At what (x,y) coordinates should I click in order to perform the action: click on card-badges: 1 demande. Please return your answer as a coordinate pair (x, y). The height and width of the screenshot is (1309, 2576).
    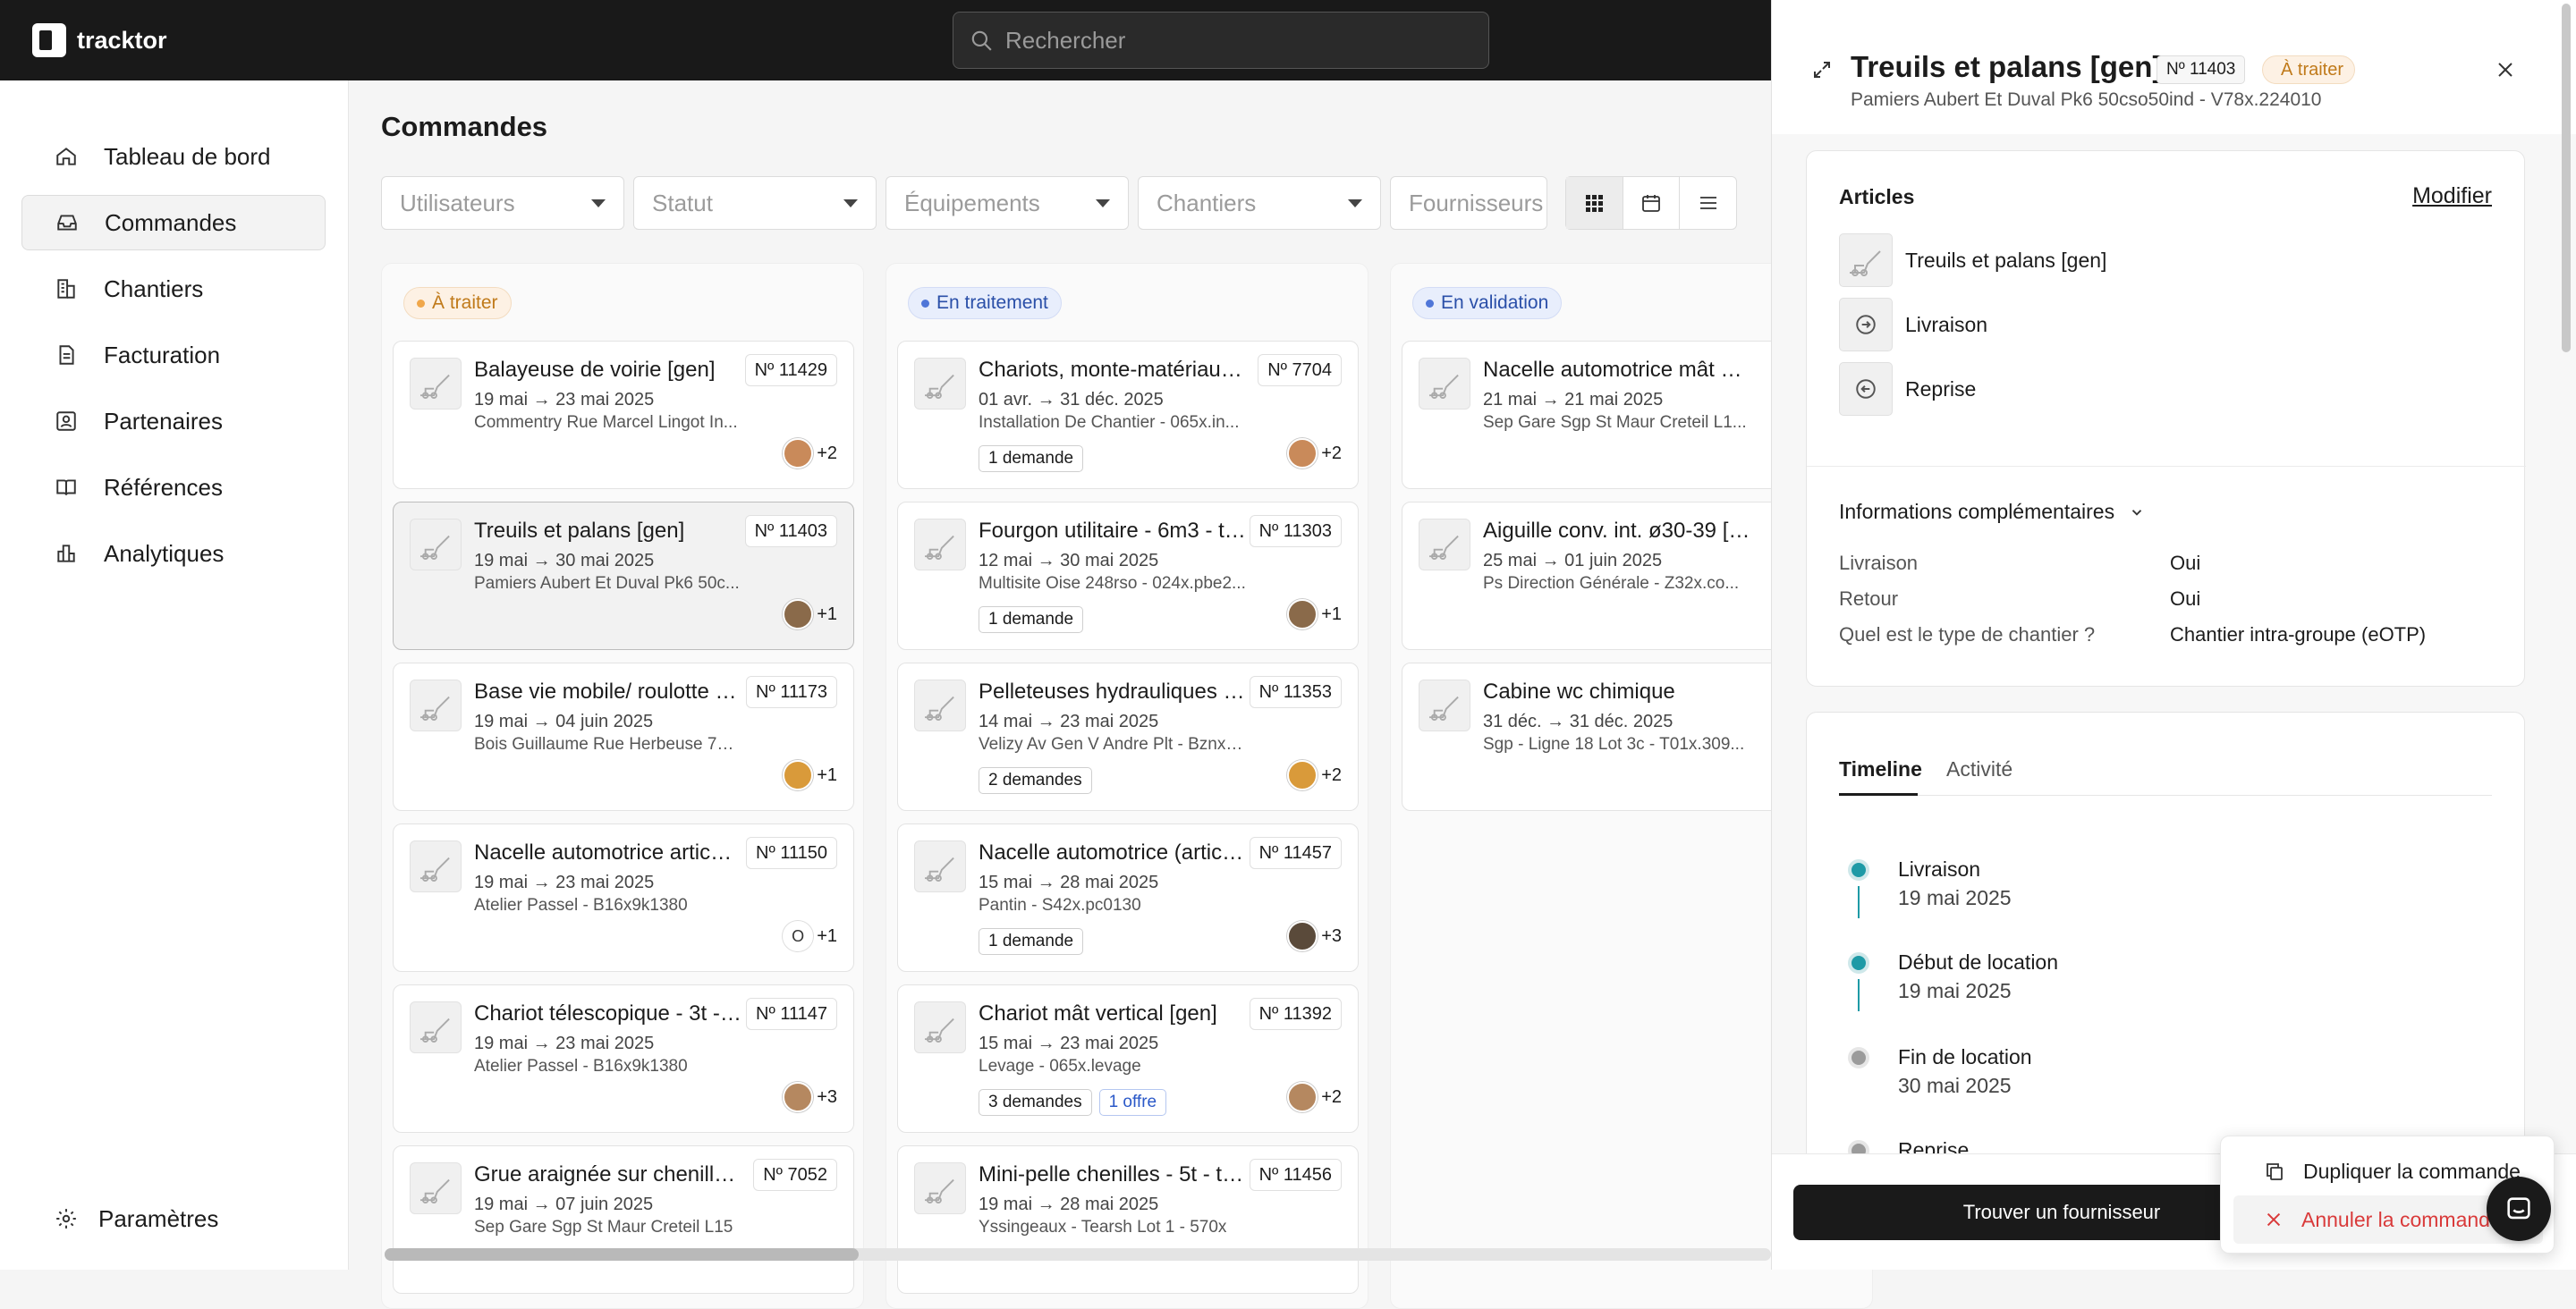
    Looking at the image, I should click on (1031, 941).